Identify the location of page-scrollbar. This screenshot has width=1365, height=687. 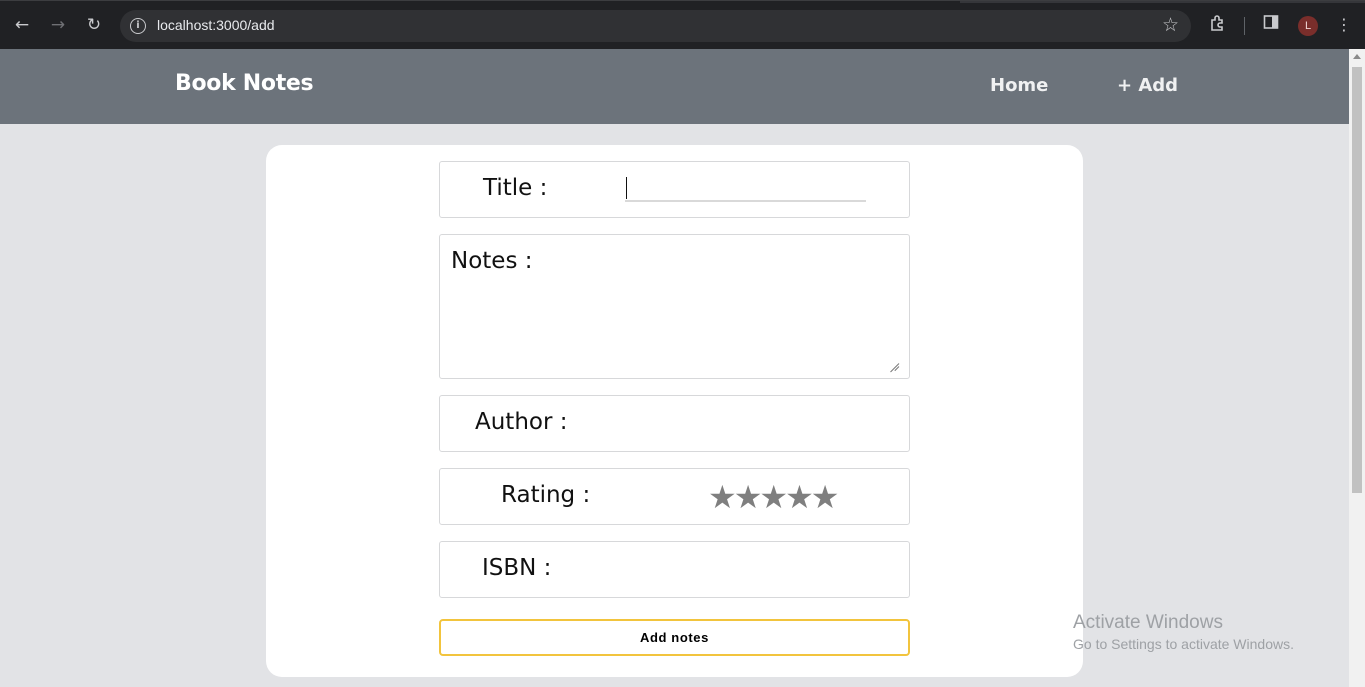
(1357, 368).